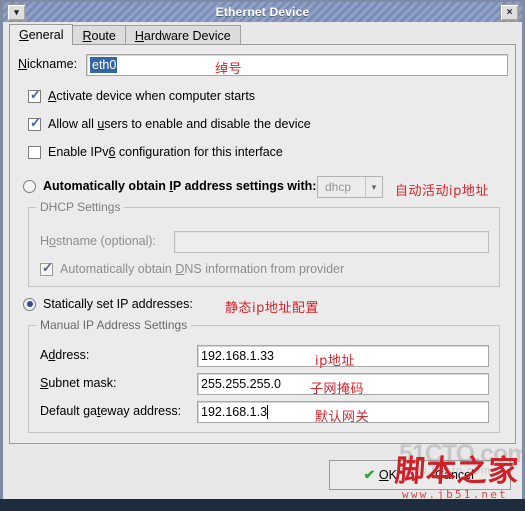  I want to click on subnet-mask-label-row: Subnet mask:, so click(78, 383).